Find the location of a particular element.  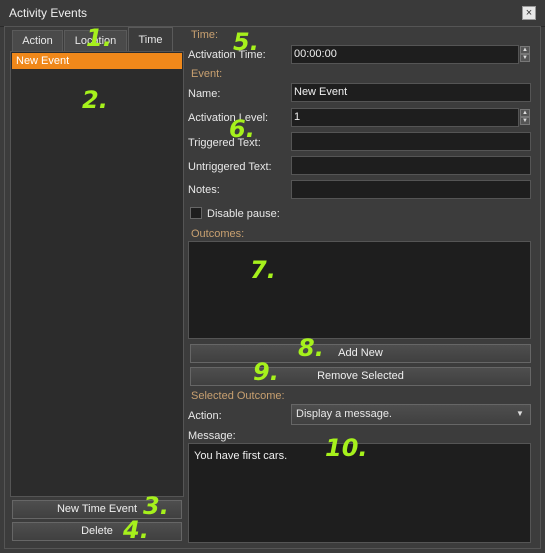

disable-pause-checkbox is located at coordinates (196, 213).